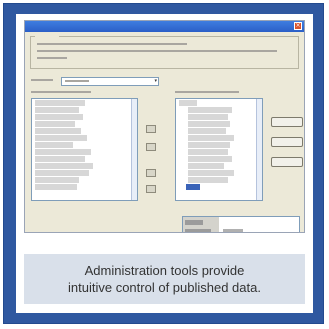 This screenshot has height=329, width=329. Describe the element at coordinates (42, 80) in the screenshot. I see `combo-label` at that location.